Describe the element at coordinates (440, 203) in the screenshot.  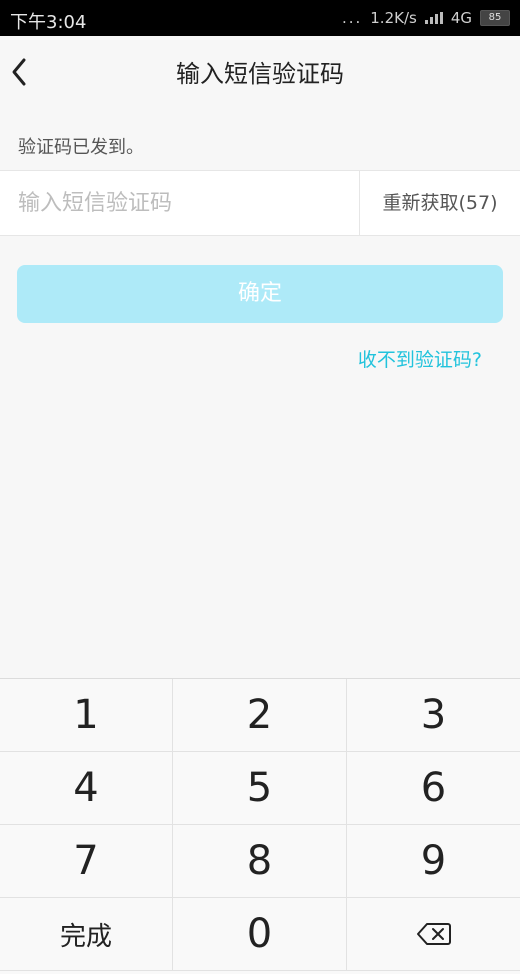
I see `resend-button: 重新获取(57)` at that location.